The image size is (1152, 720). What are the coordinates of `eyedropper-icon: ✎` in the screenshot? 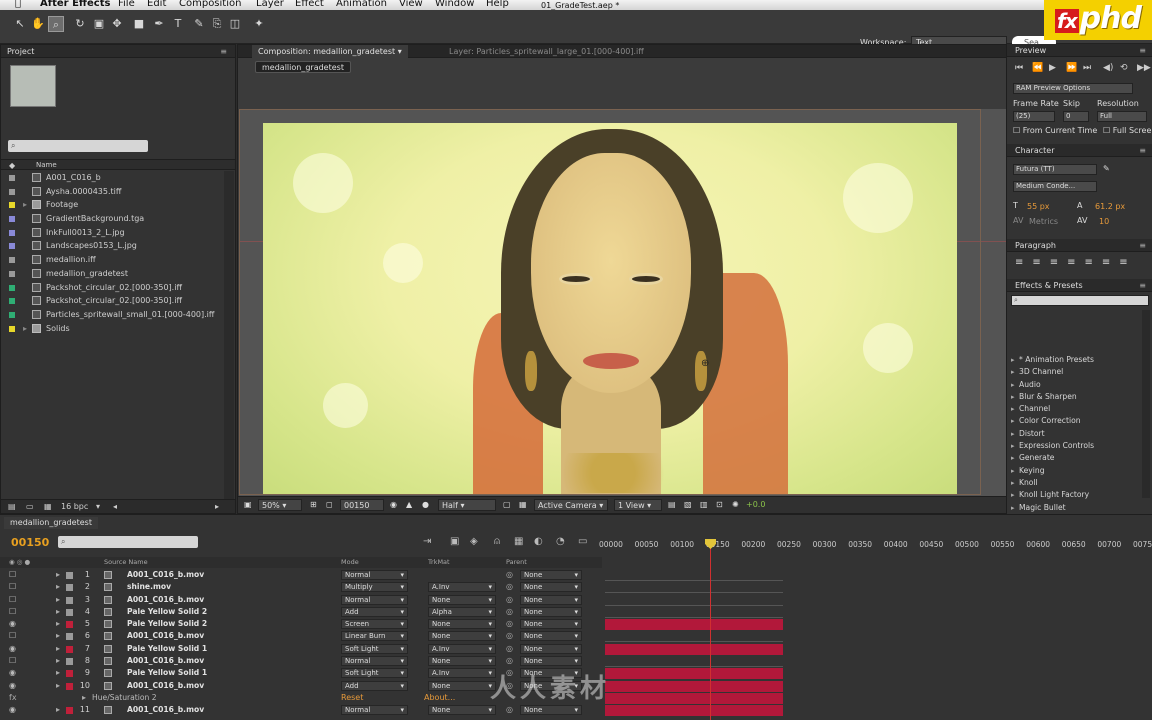 It's located at (1106, 168).